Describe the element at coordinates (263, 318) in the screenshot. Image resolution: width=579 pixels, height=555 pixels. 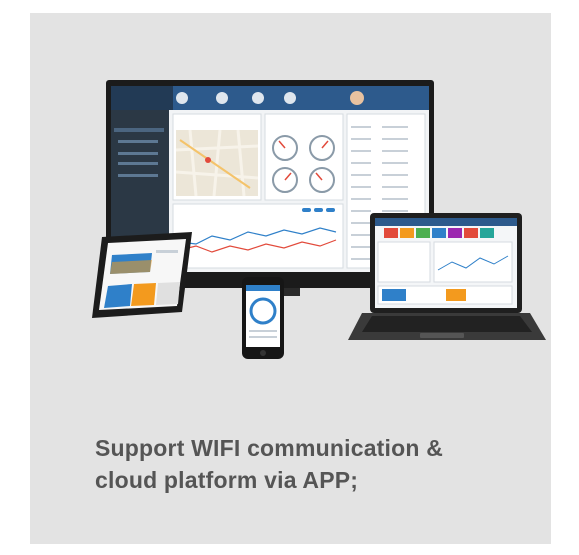
I see `phone-image` at that location.